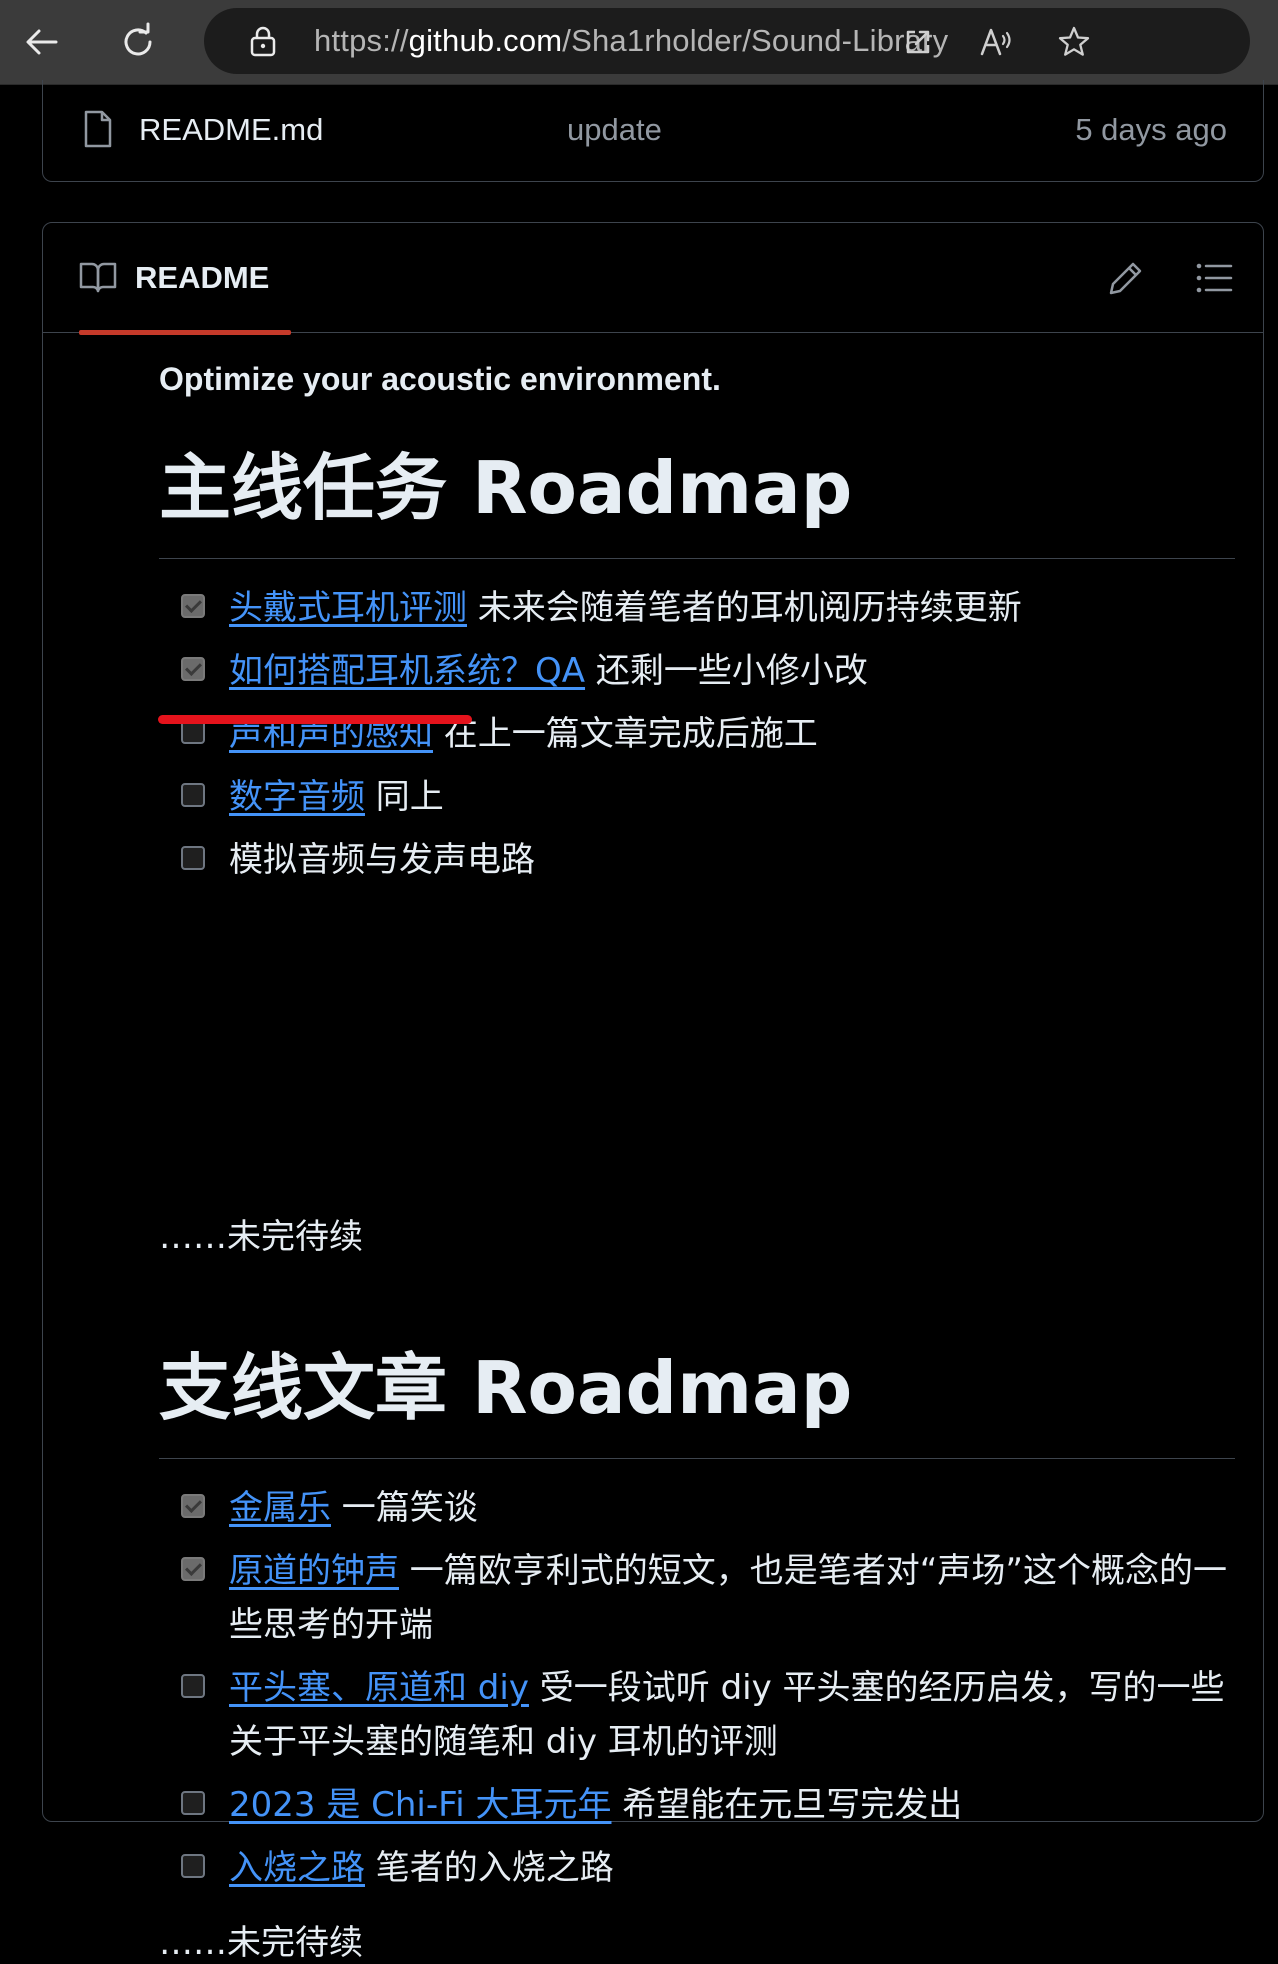 The image size is (1278, 1964). I want to click on task-link: 原道的钟声, so click(314, 1571).